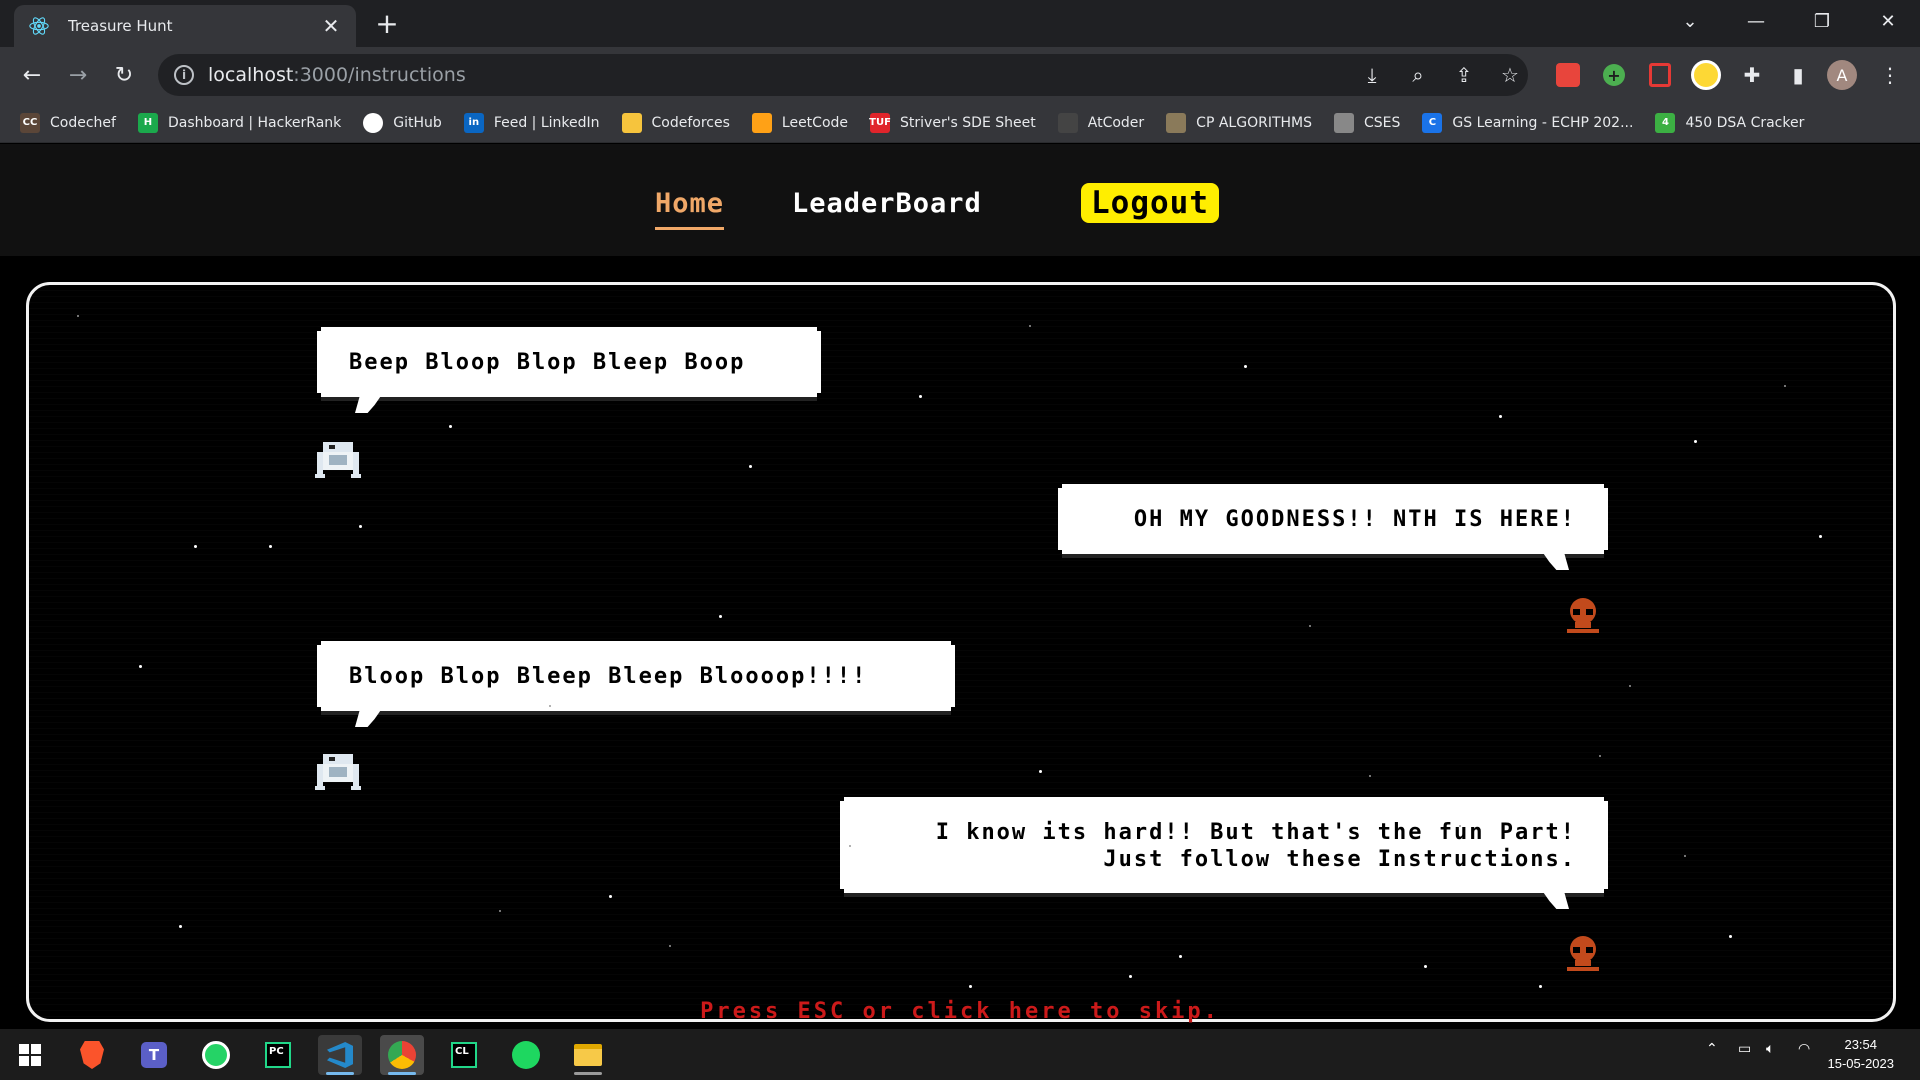  What do you see at coordinates (1752, 75) in the screenshot?
I see `extensions-puzzle-icon: ✚` at bounding box center [1752, 75].